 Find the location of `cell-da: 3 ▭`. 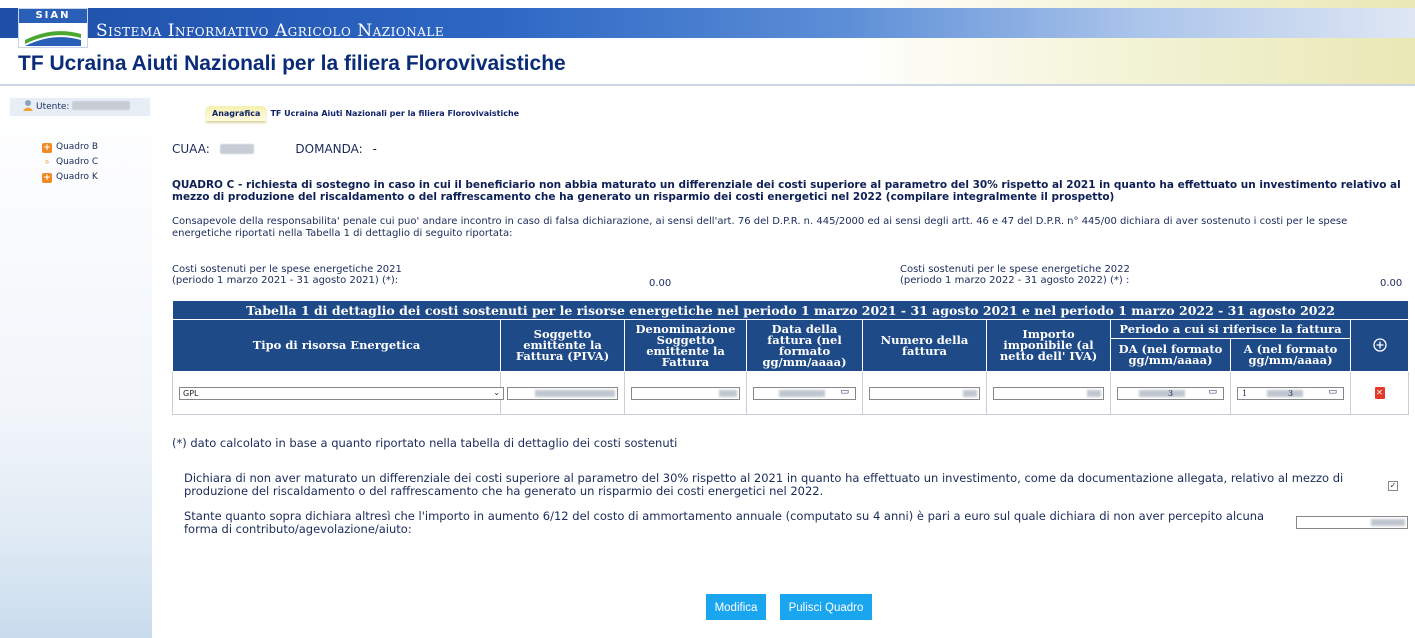

cell-da: 3 ▭ is located at coordinates (1170, 393).